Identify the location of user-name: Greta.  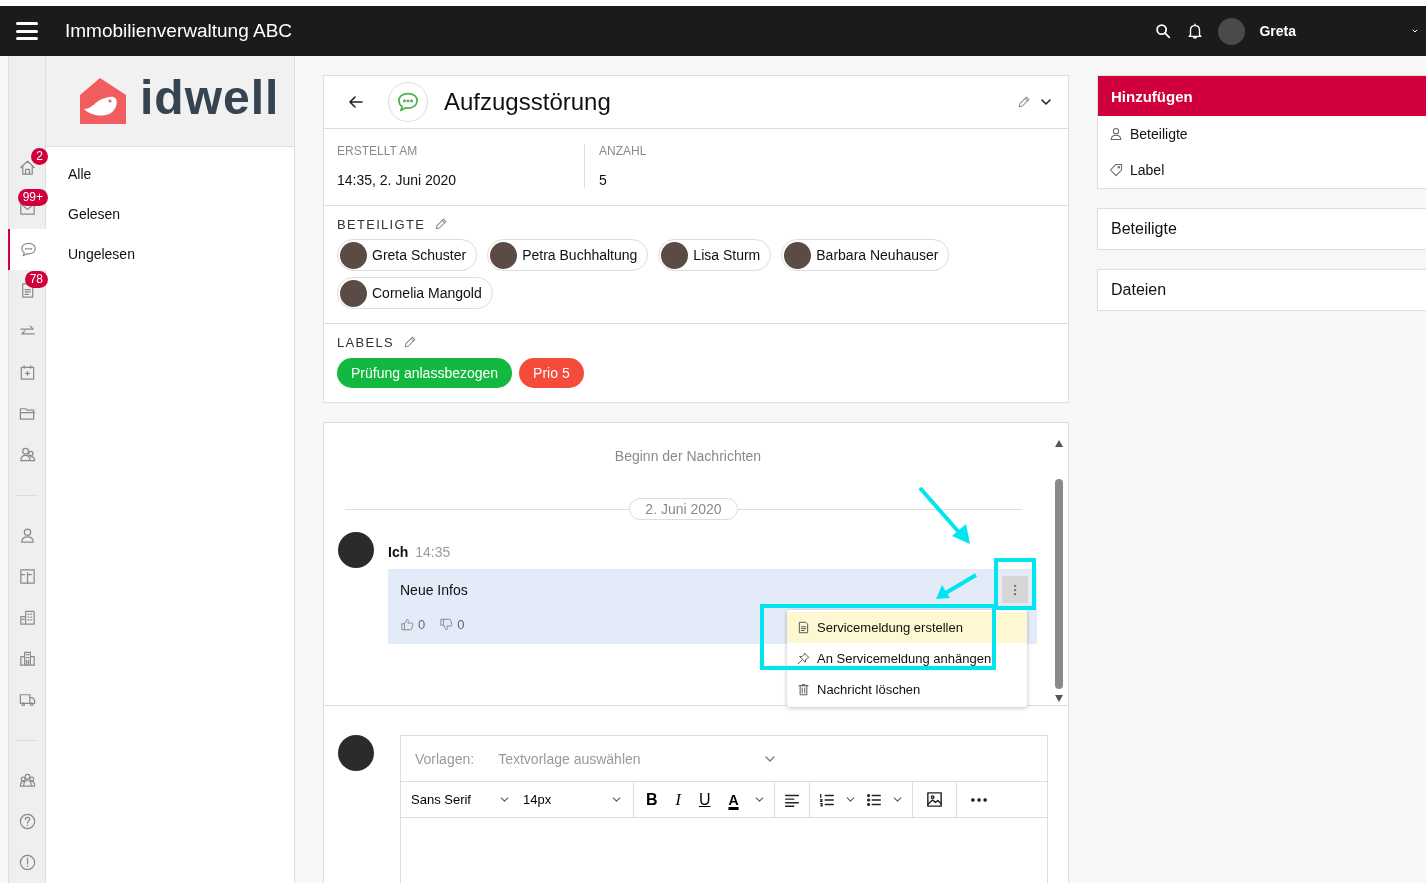
(1277, 31).